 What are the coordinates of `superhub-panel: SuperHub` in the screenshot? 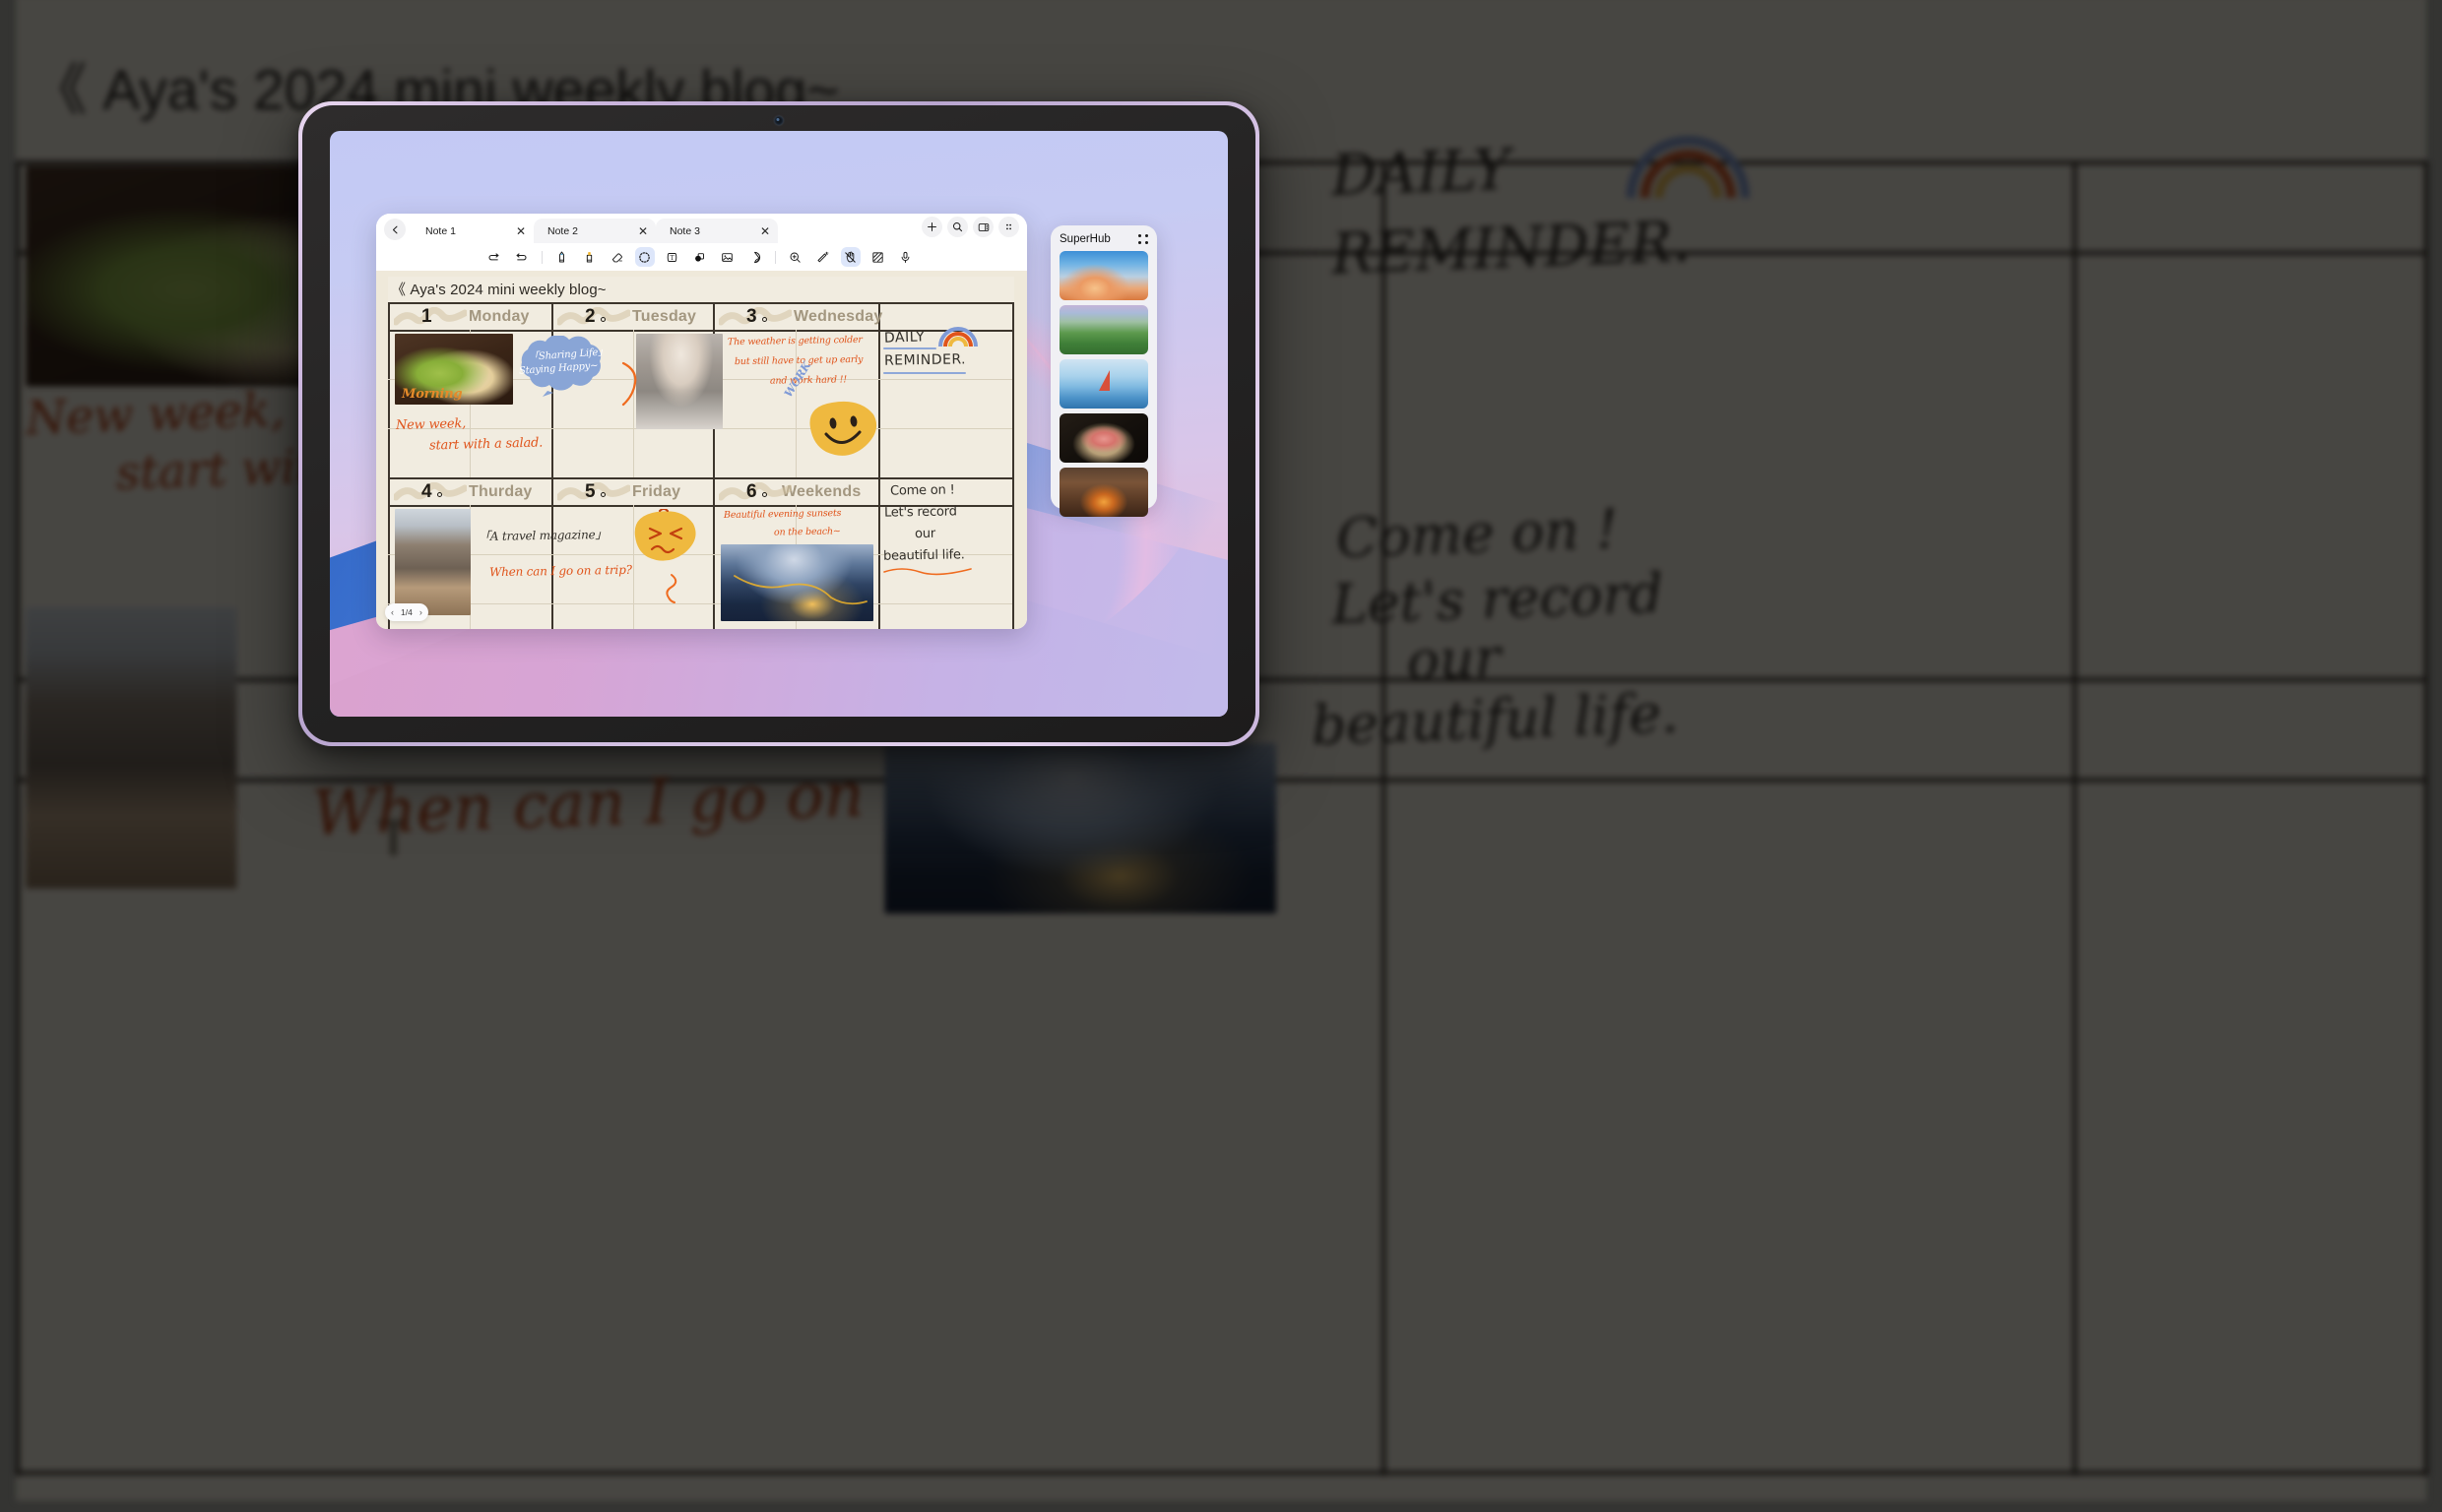 It's located at (1104, 371).